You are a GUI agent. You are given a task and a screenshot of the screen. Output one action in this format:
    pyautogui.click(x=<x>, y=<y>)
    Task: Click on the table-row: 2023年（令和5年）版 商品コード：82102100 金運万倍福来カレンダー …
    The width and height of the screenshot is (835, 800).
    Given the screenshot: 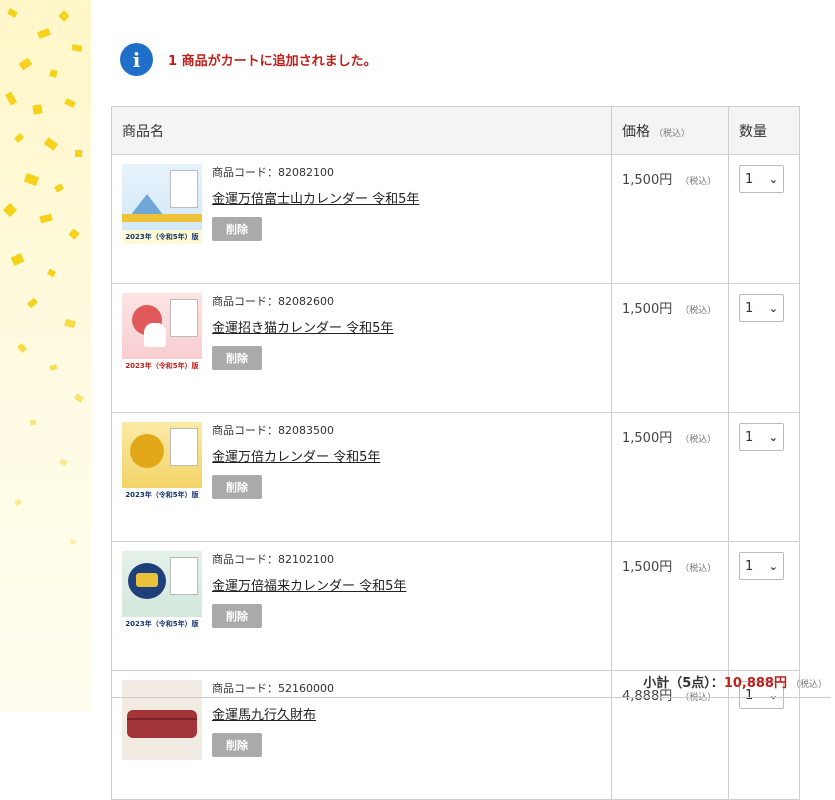 What is the action you would take?
    pyautogui.click(x=455, y=606)
    